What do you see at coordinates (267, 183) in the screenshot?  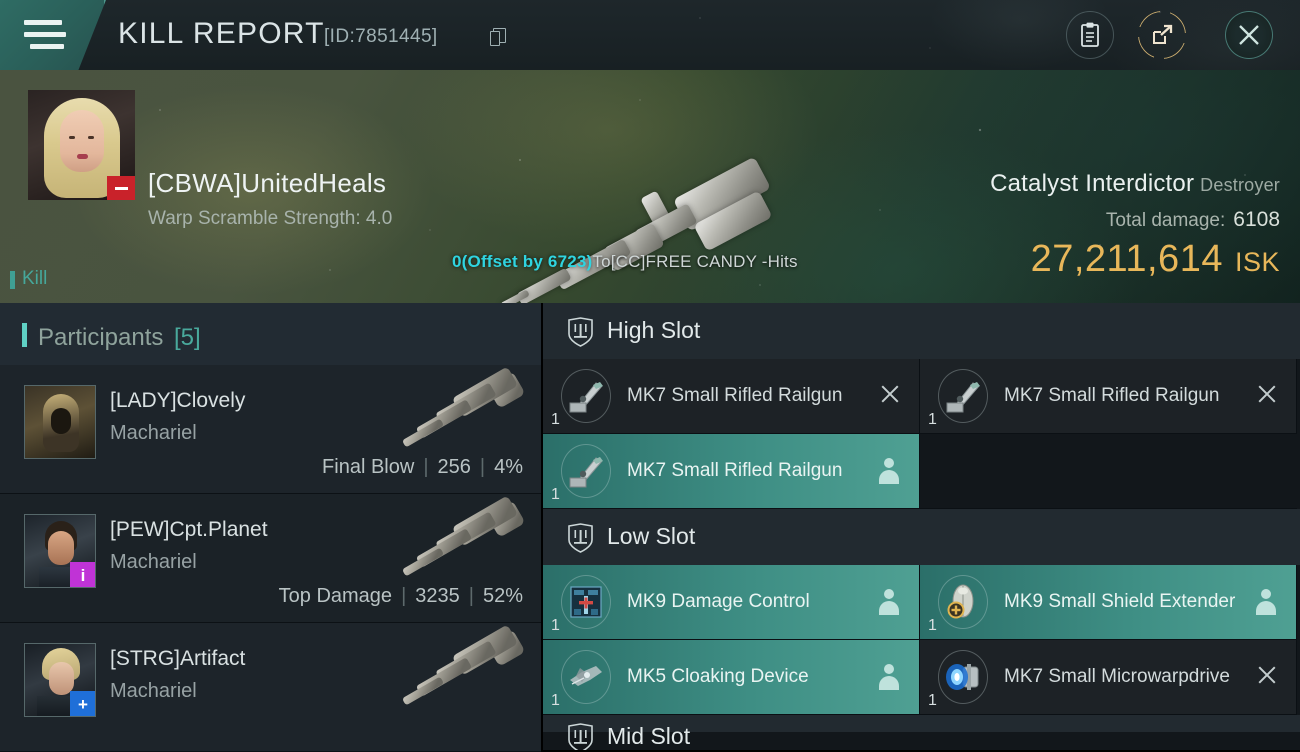 I see `victim-name: [CBWA]UnitedHeals` at bounding box center [267, 183].